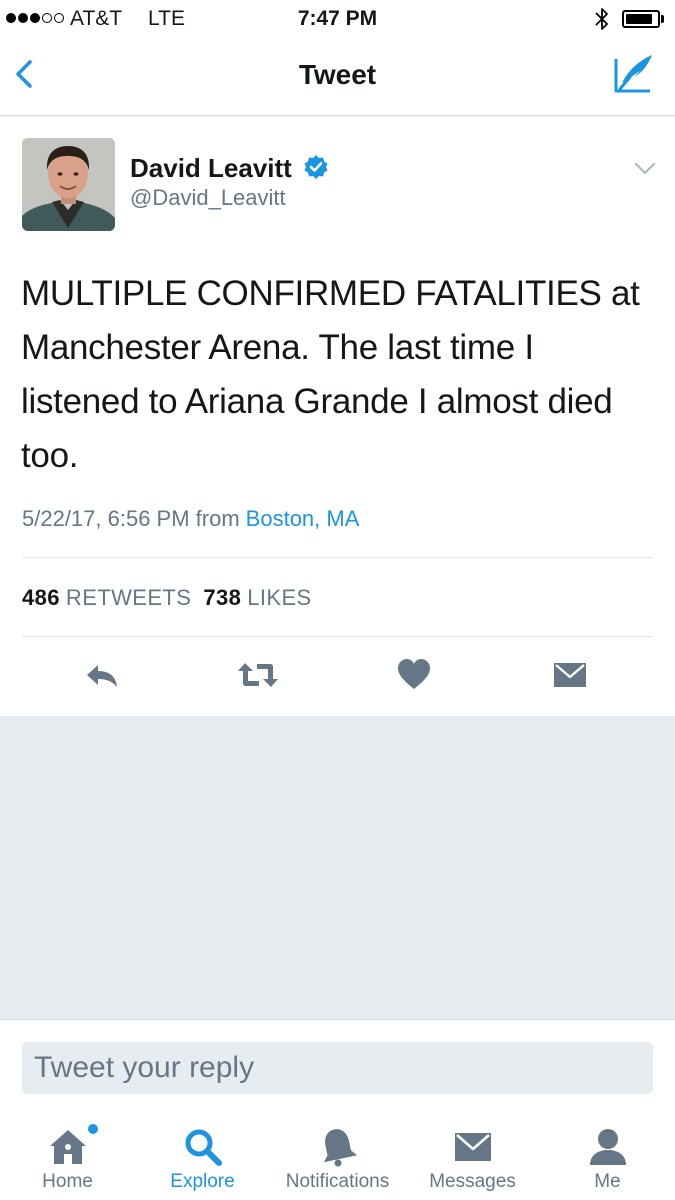 This screenshot has width=675, height=1200. I want to click on tab-home: Home, so click(67, 1154).